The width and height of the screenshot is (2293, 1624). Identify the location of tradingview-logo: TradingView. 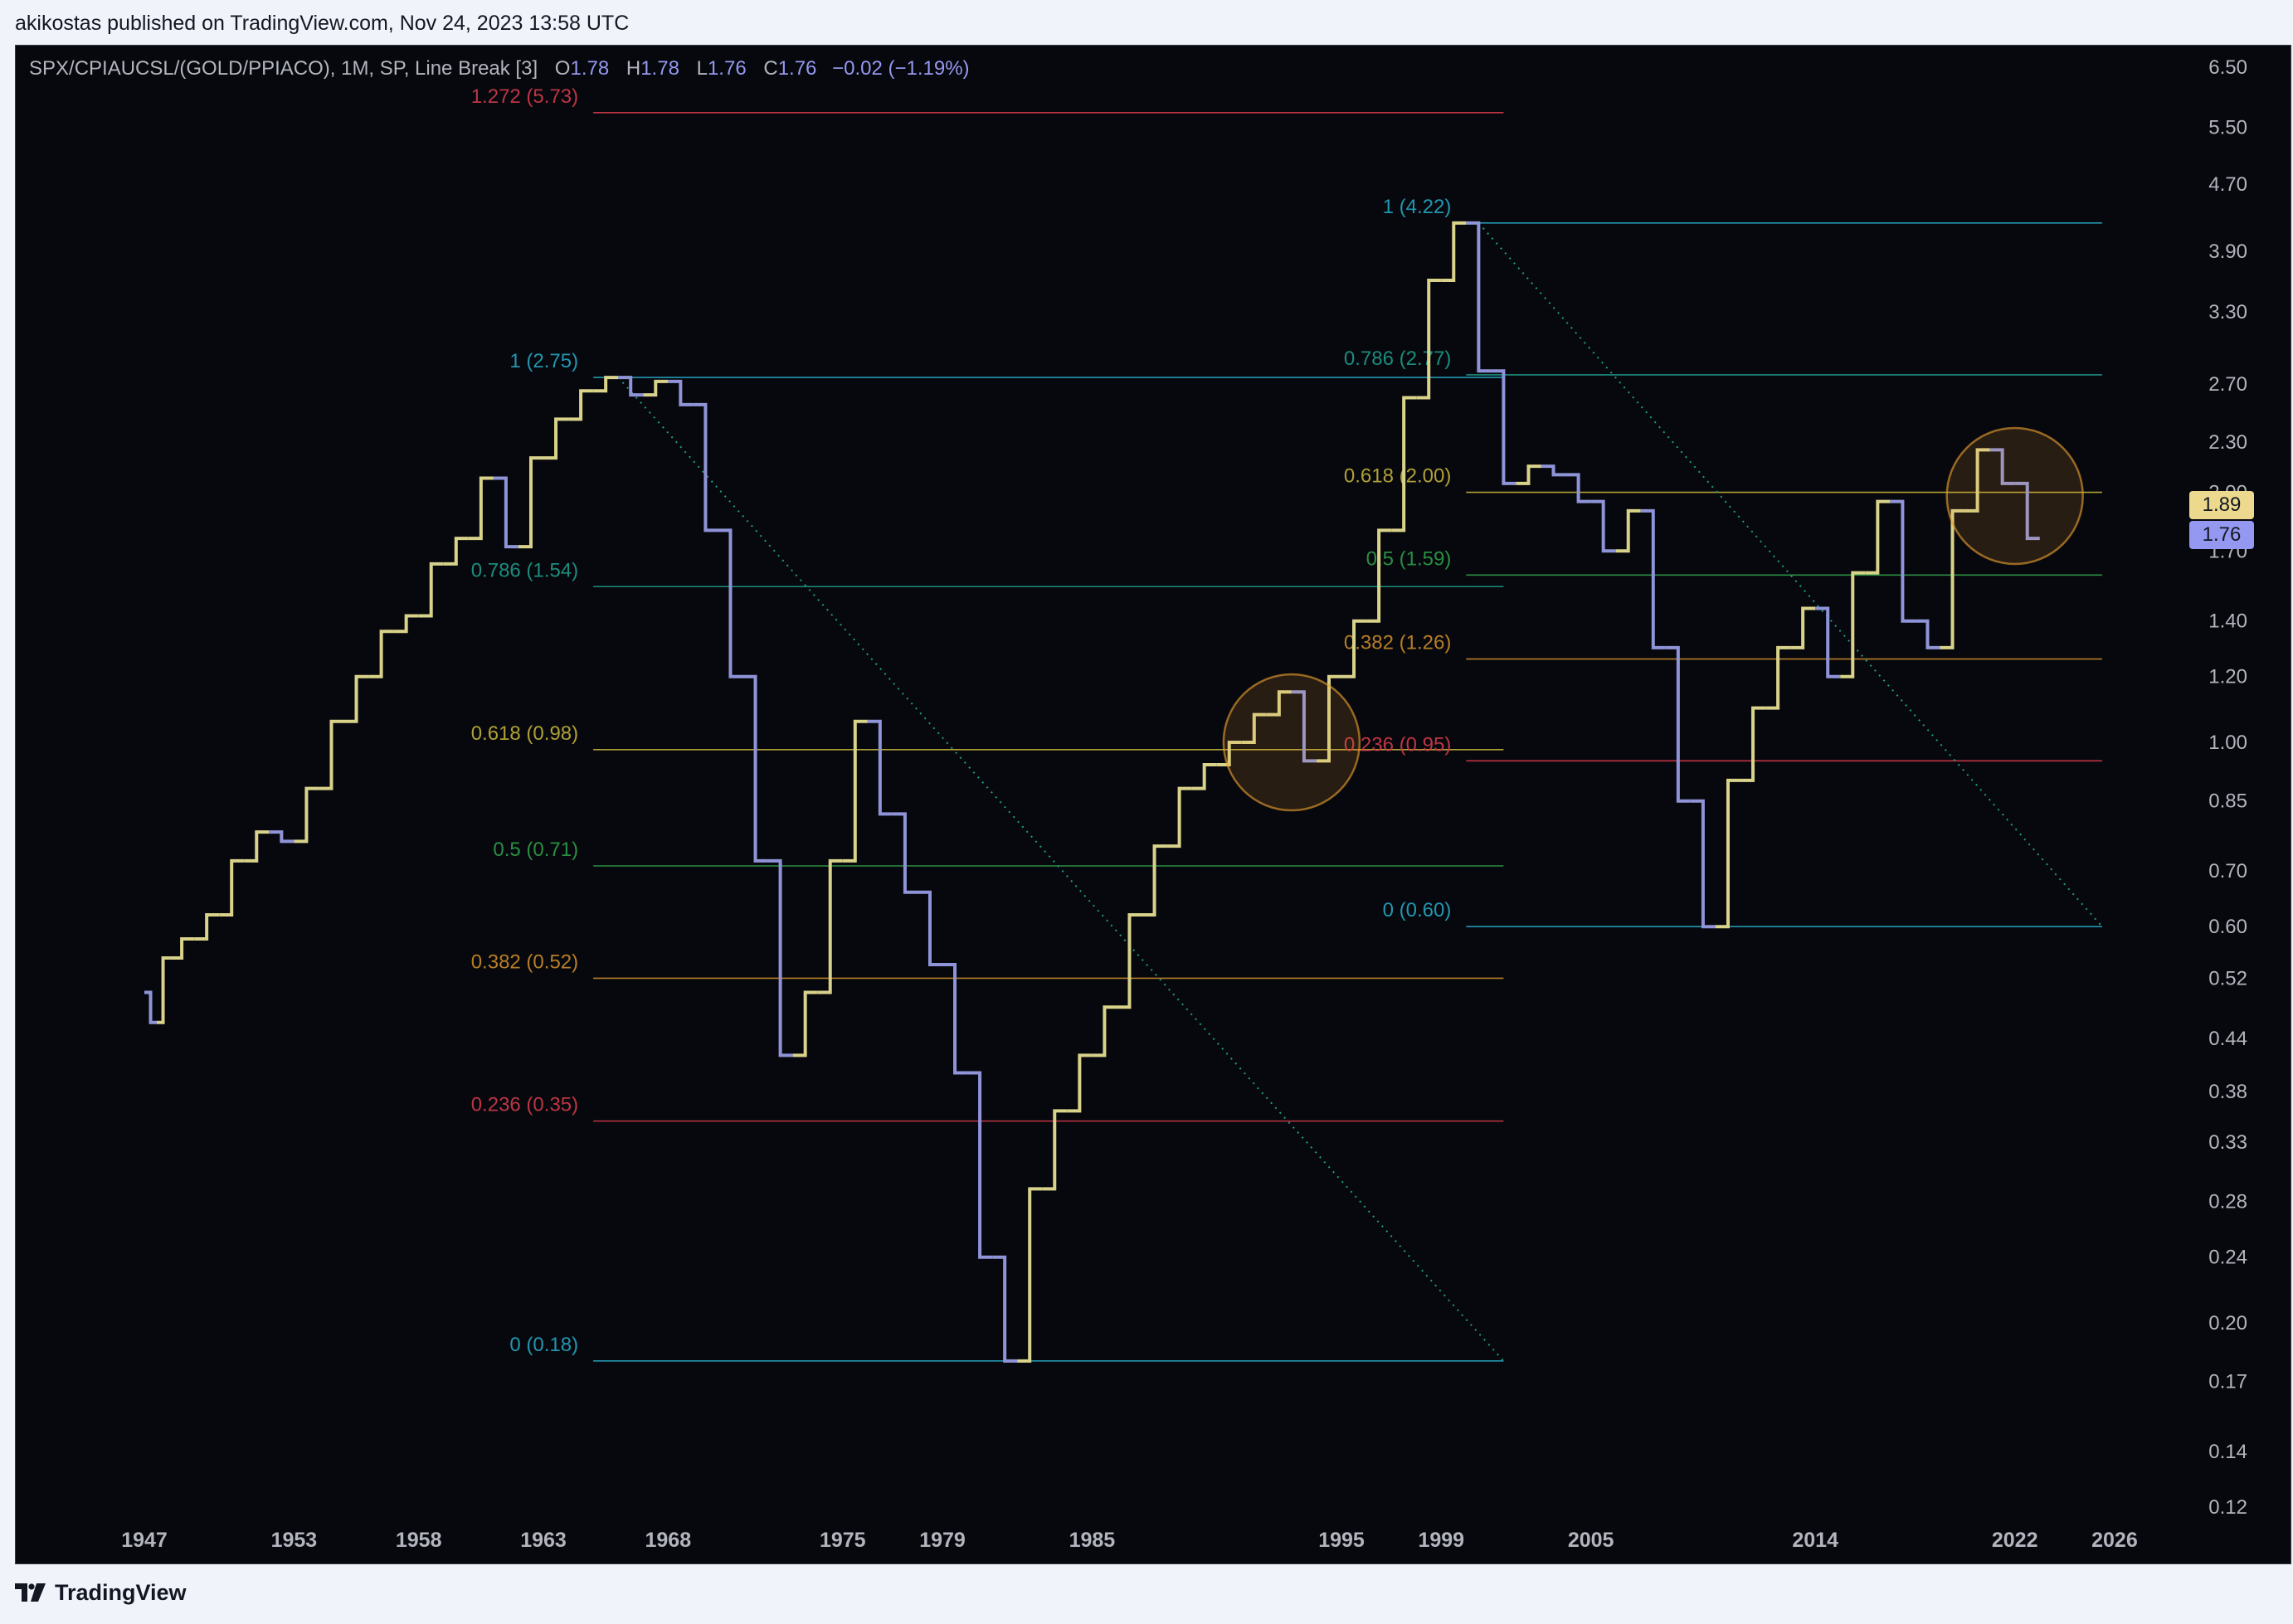
(101, 1593).